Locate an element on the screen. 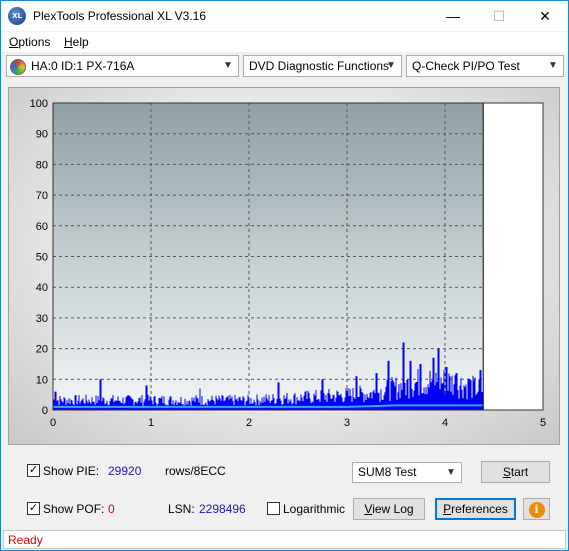  y-tick-label: 50 is located at coordinates (42, 258).